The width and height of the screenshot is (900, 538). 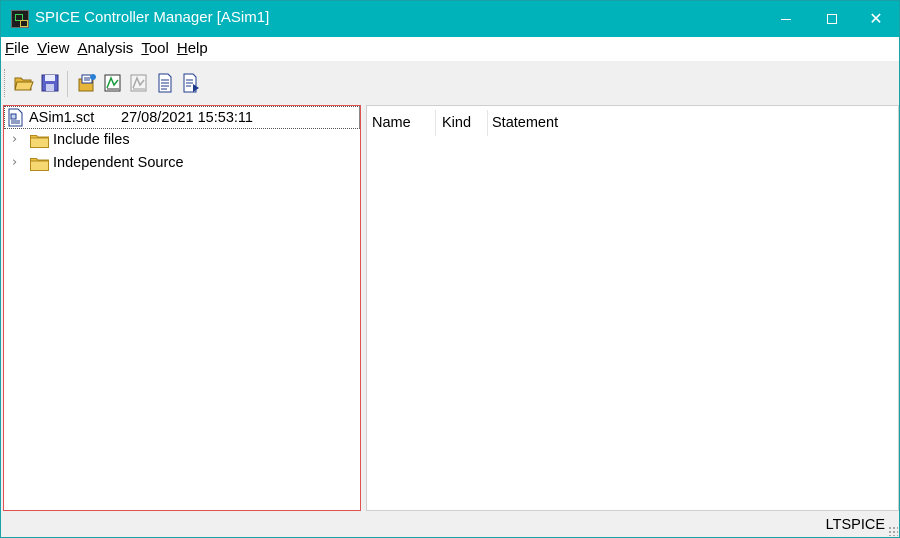 I want to click on toolbar-separator, so click(x=67, y=84).